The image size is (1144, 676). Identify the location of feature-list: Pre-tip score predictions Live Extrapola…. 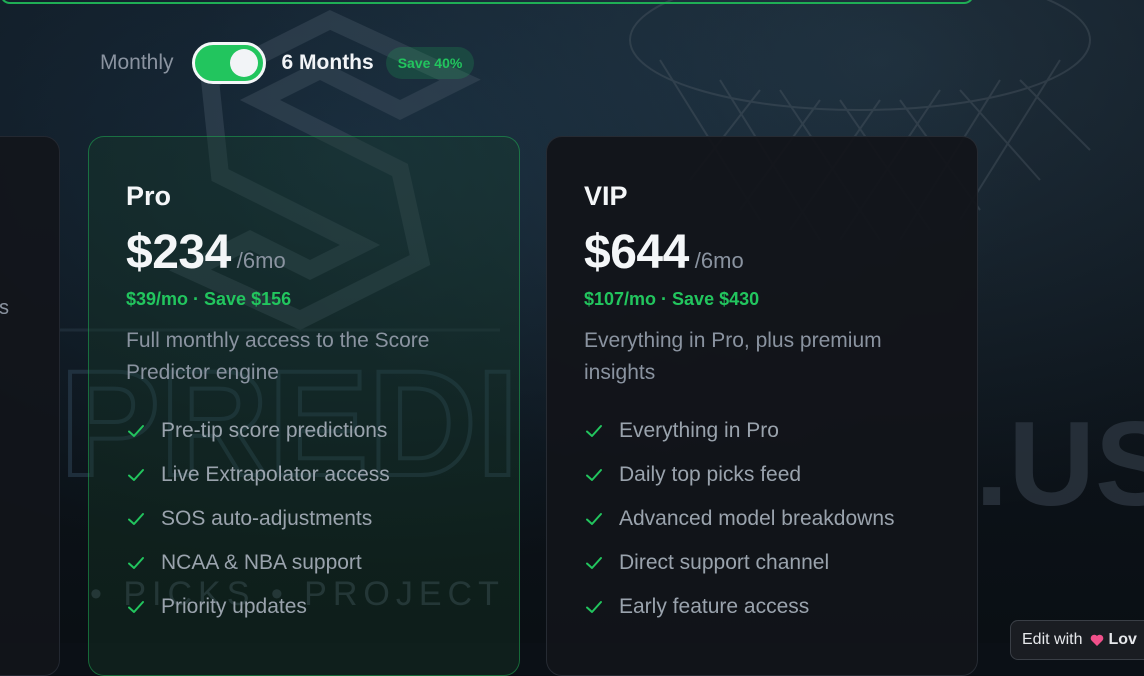
(258, 519).